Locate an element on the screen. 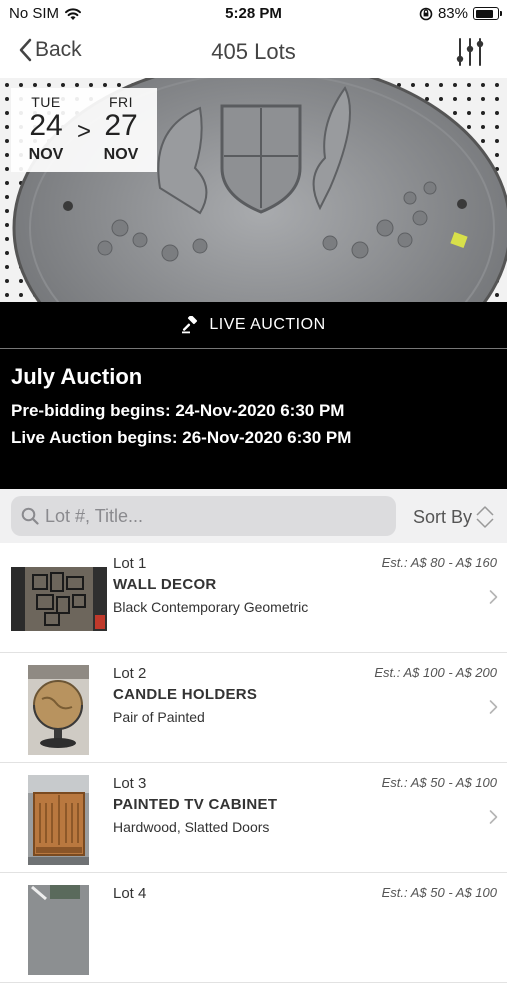 The width and height of the screenshot is (507, 983). wall-decor-image is located at coordinates (59, 599).